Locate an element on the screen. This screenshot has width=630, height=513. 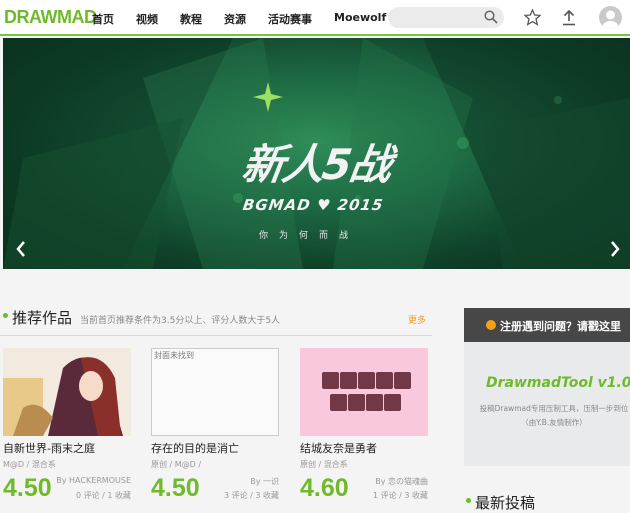
avatar is located at coordinates (610, 17).